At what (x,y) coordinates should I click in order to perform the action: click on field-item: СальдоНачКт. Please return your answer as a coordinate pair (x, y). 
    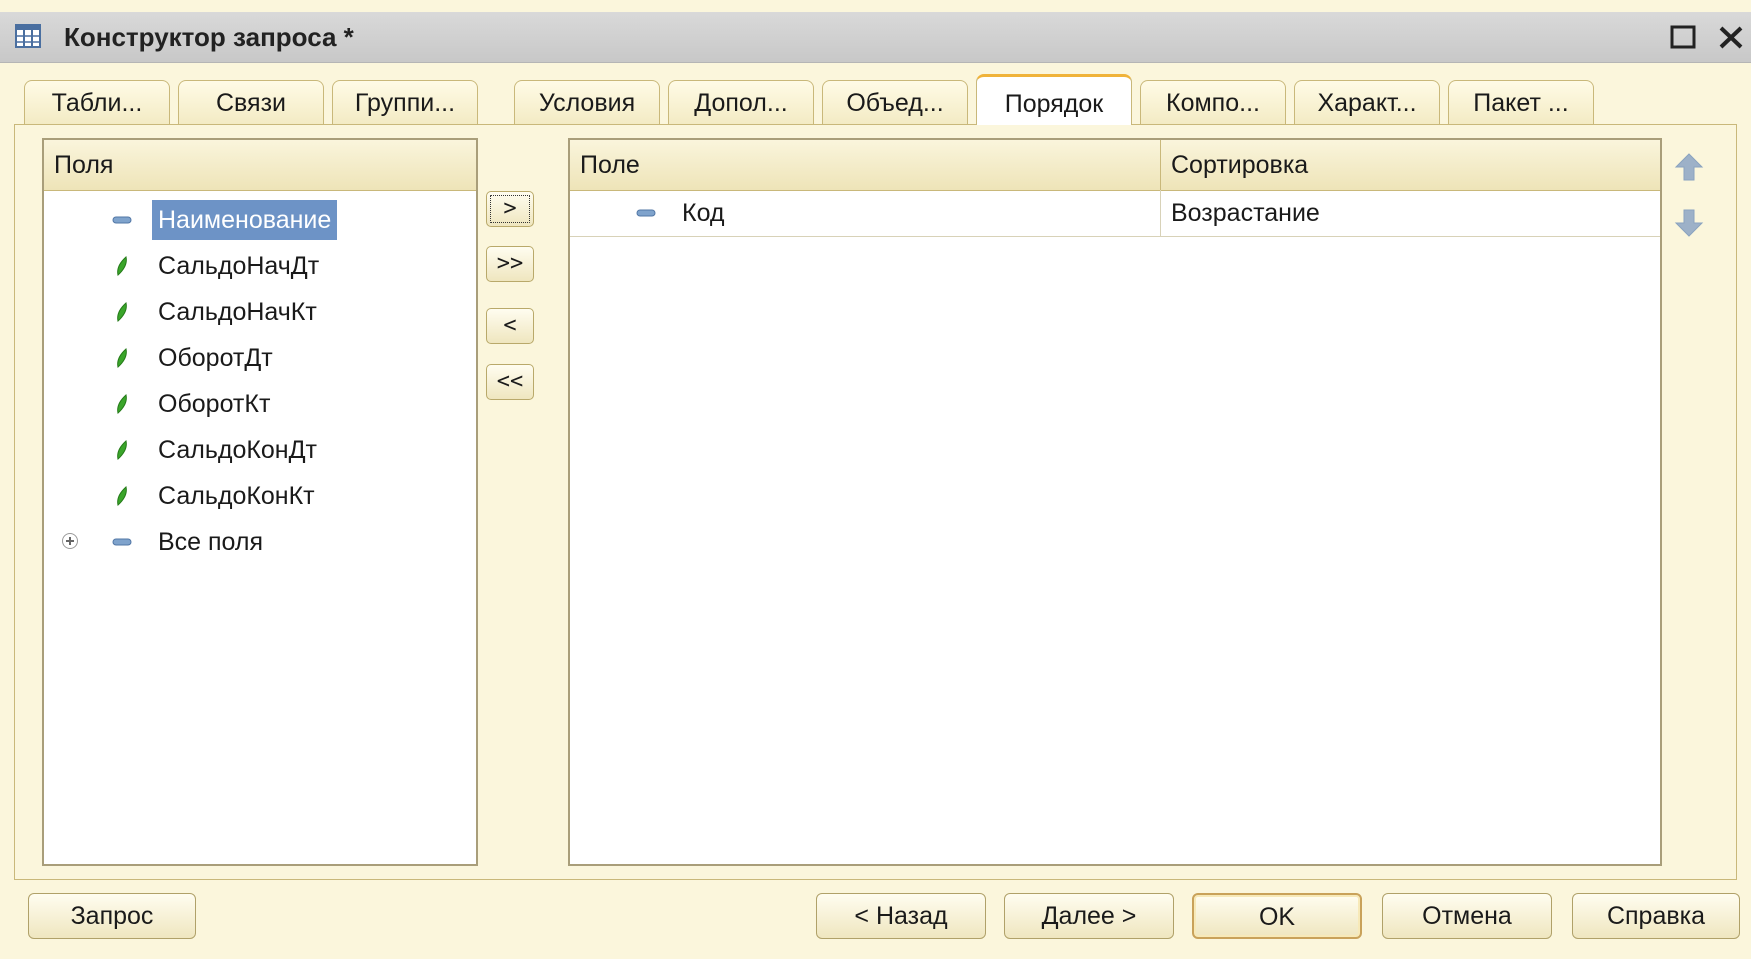
    Looking at the image, I should click on (260, 312).